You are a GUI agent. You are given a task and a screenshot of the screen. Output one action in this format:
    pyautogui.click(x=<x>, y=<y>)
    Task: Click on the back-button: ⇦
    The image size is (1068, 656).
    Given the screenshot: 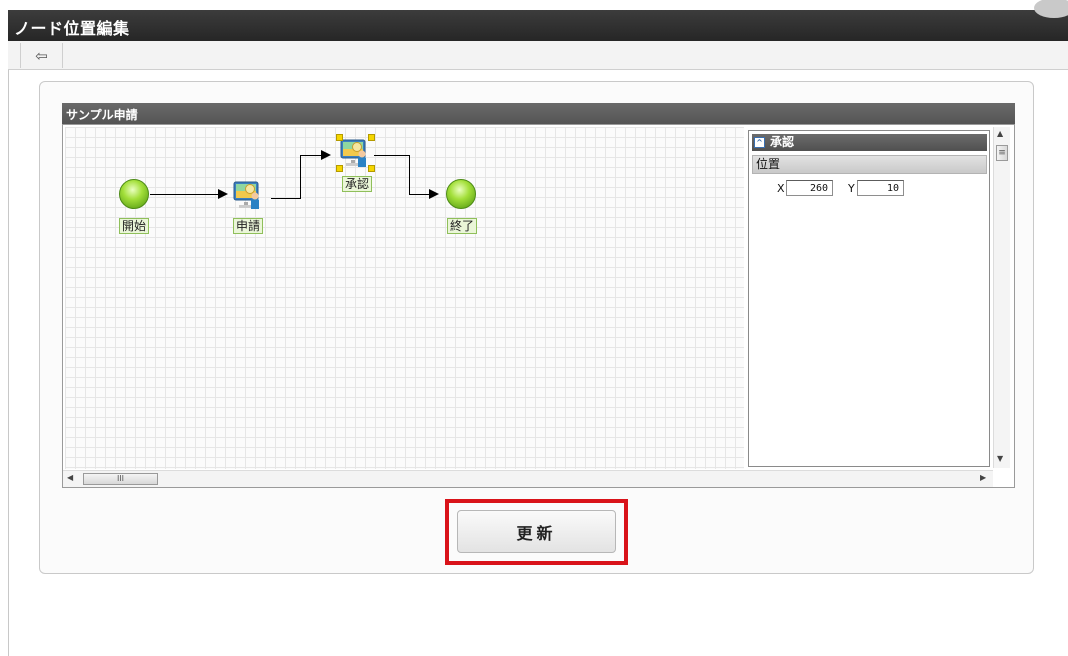 What is the action you would take?
    pyautogui.click(x=41, y=55)
    